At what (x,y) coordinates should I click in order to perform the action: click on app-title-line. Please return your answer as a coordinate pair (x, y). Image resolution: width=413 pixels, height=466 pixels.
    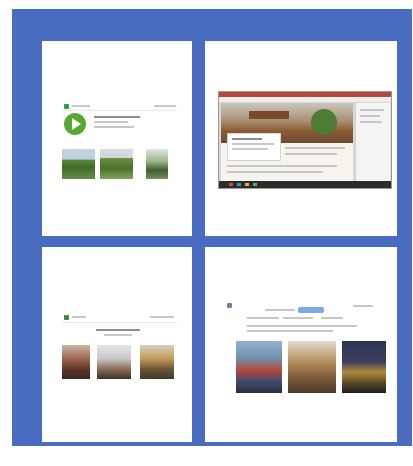
    Looking at the image, I should click on (117, 117).